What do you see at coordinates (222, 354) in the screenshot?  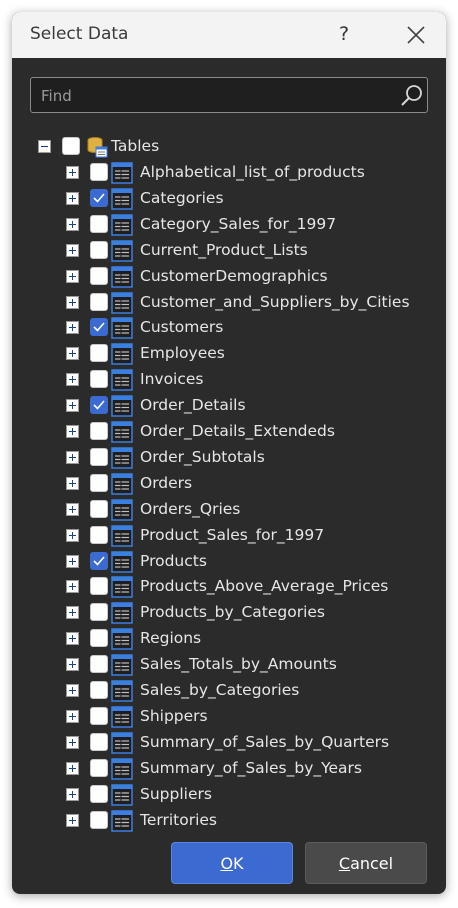 I see `tree-item: Employees` at bounding box center [222, 354].